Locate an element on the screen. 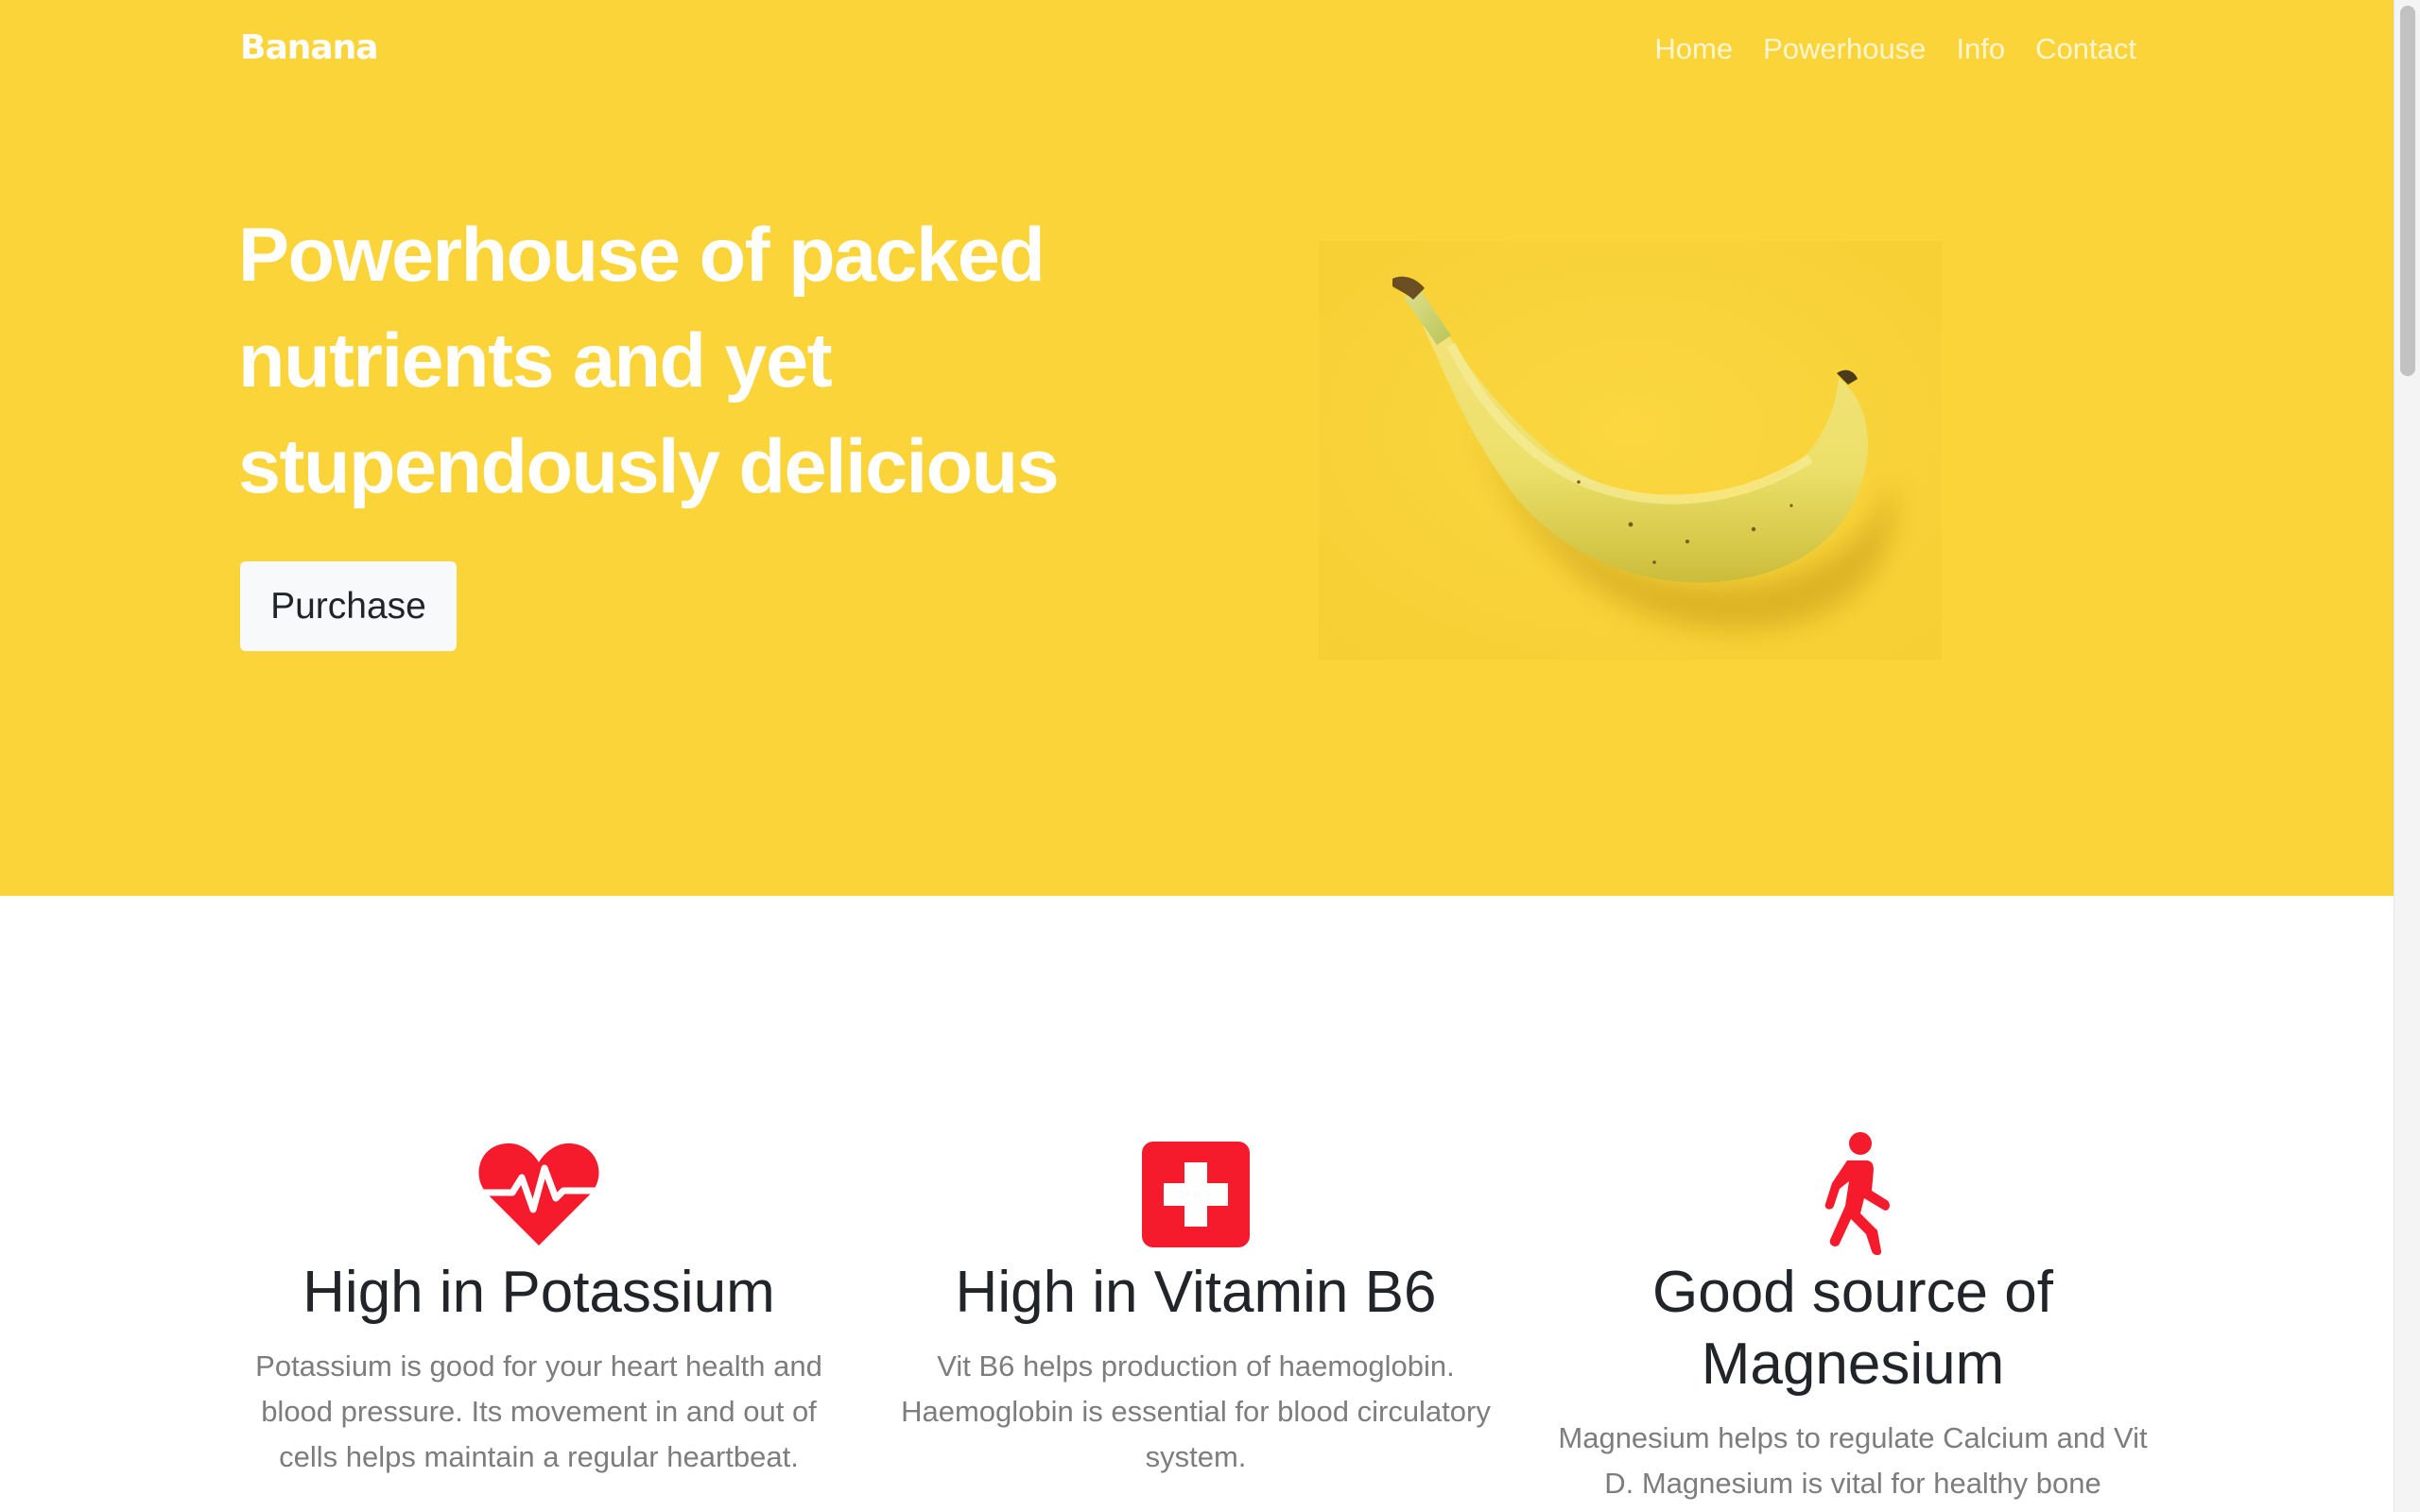  page-scrollbar is located at coordinates (2407, 756).